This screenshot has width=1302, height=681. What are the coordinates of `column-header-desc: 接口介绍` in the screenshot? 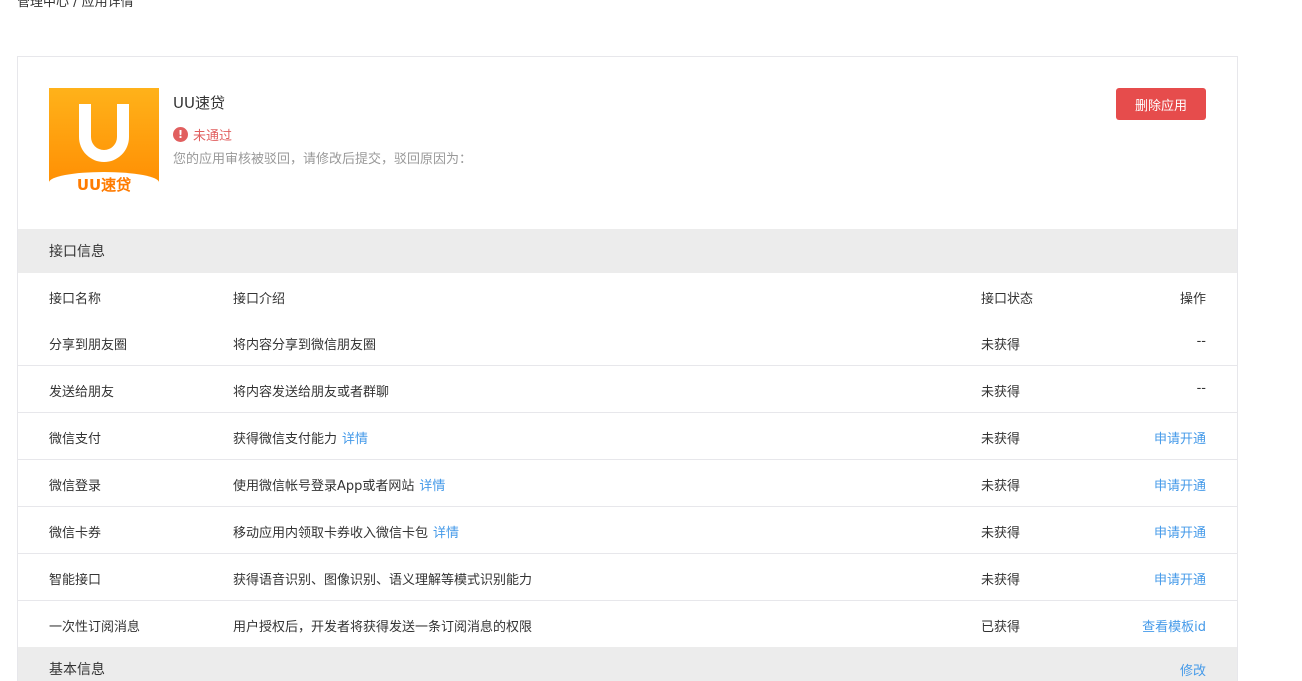 It's located at (259, 299).